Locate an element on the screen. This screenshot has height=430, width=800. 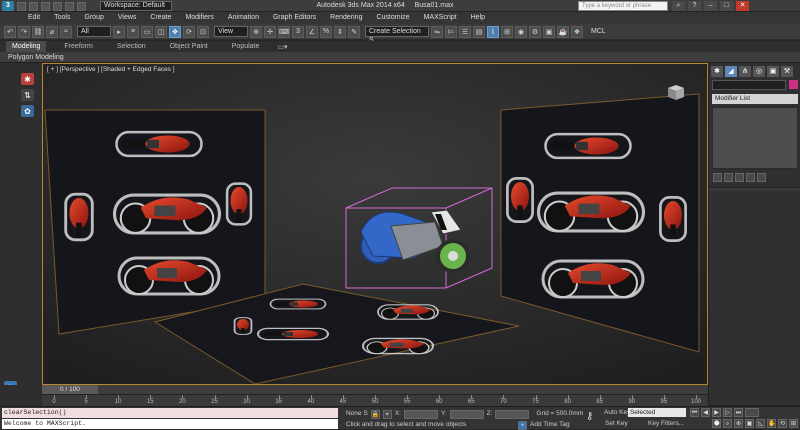
menu-create: Create is located at coordinates (160, 18).